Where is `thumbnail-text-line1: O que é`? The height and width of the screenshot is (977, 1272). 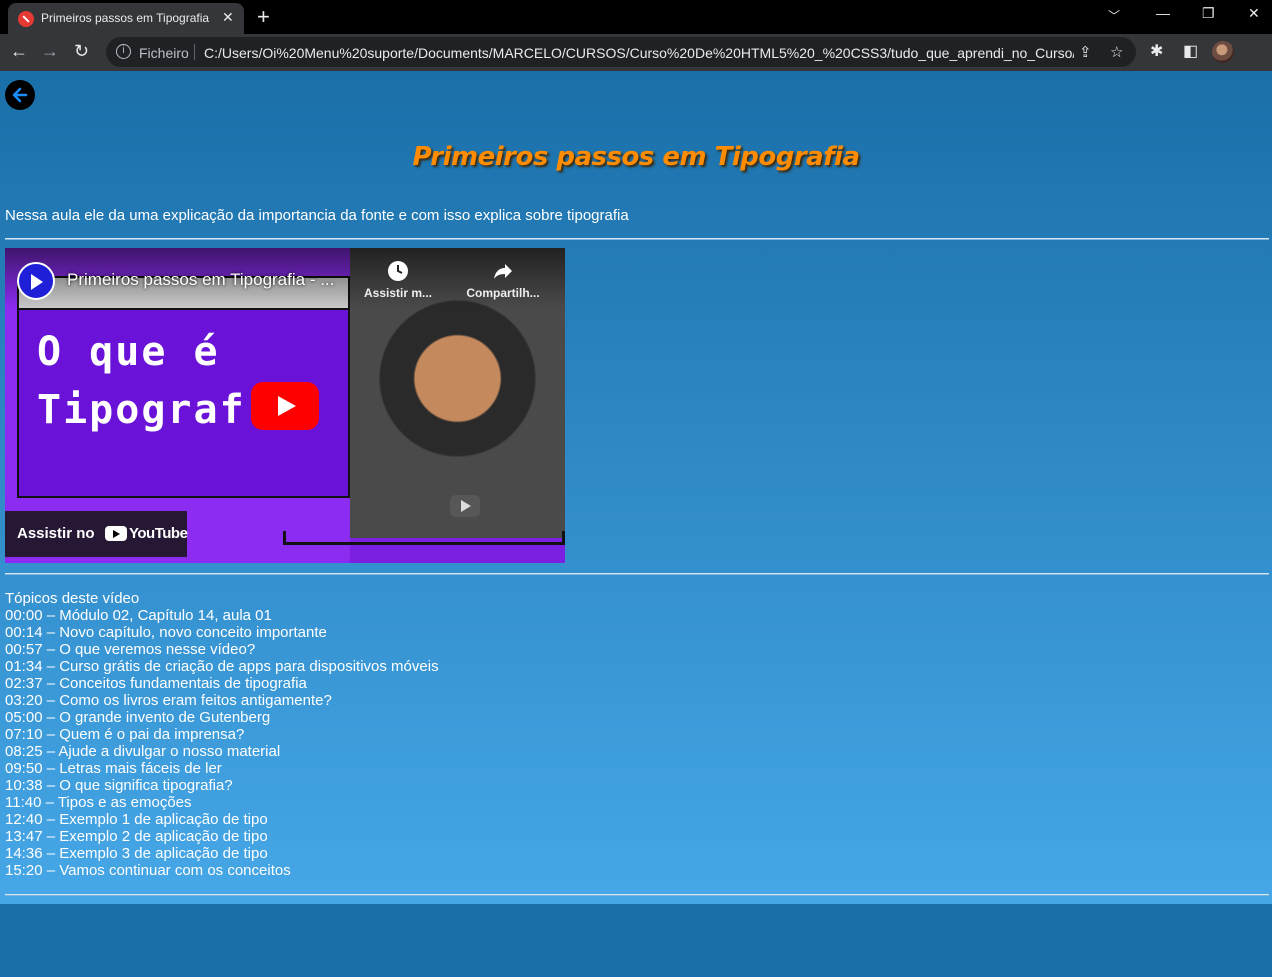 thumbnail-text-line1: O que é is located at coordinates (128, 352).